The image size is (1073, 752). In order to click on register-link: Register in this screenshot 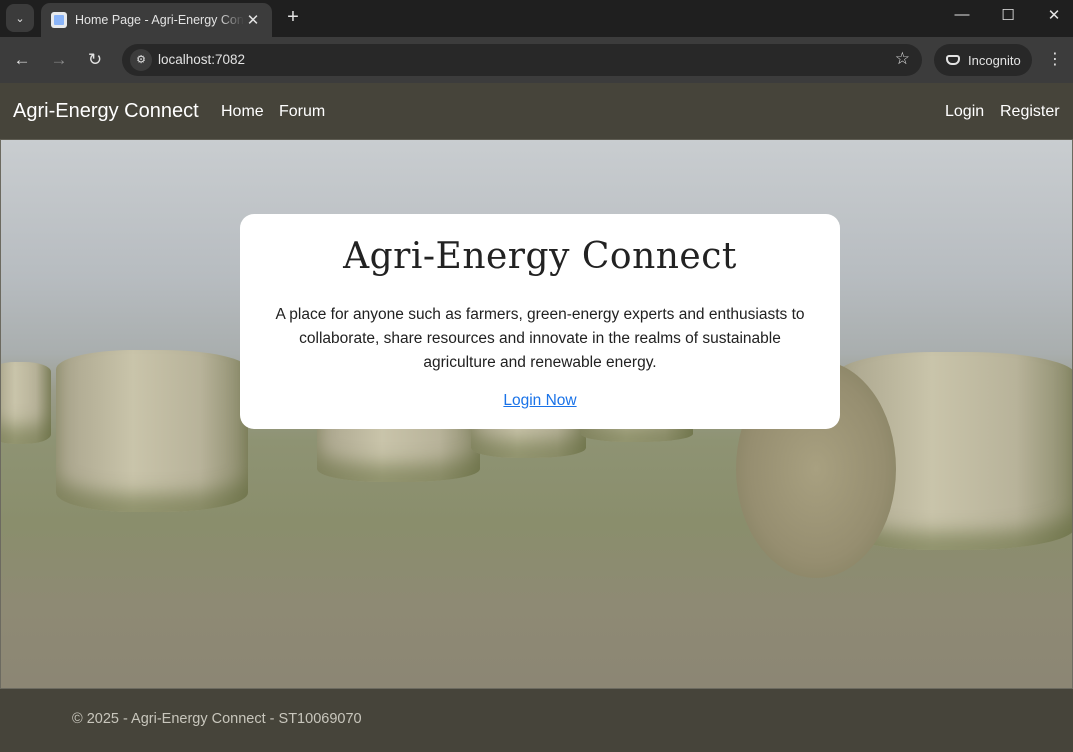, I will do `click(1030, 112)`.